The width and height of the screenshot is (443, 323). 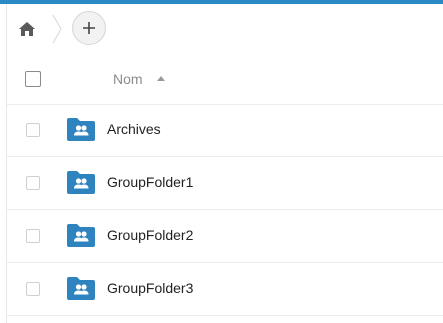 I want to click on new-item-button, so click(x=89, y=28).